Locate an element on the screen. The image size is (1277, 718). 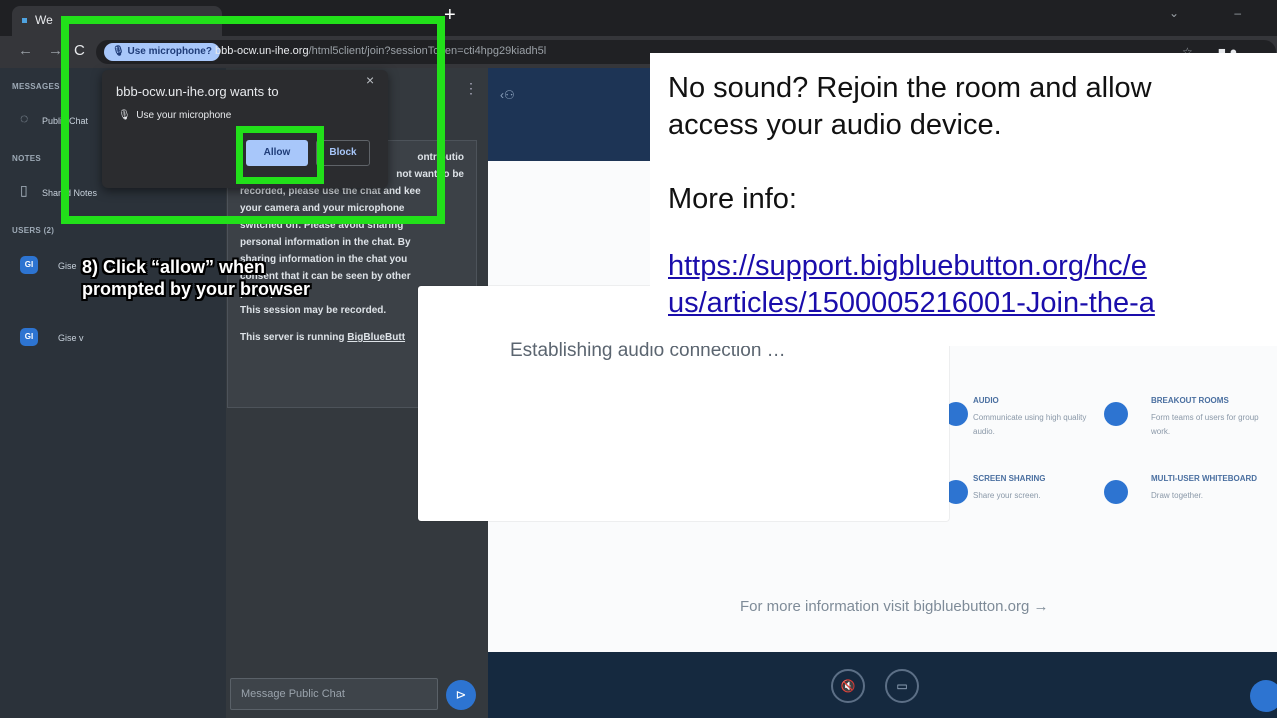
camera-off-icon: ▭ is located at coordinates (902, 686).